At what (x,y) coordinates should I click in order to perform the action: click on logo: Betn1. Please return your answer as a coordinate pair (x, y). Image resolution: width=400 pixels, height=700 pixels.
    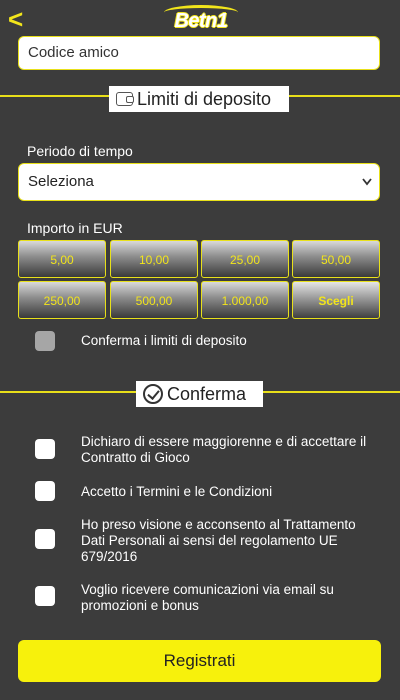
    Looking at the image, I should click on (201, 19).